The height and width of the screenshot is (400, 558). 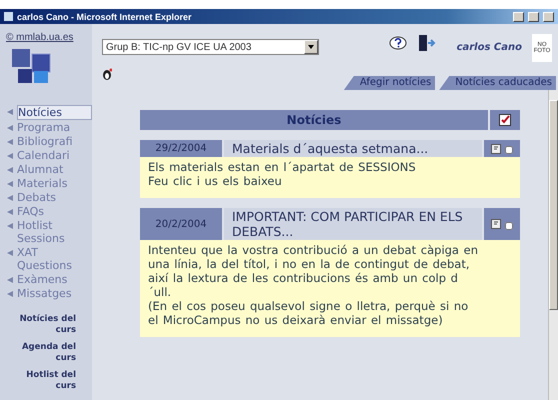 I want to click on sidebar-item: Exàmens, so click(x=49, y=279).